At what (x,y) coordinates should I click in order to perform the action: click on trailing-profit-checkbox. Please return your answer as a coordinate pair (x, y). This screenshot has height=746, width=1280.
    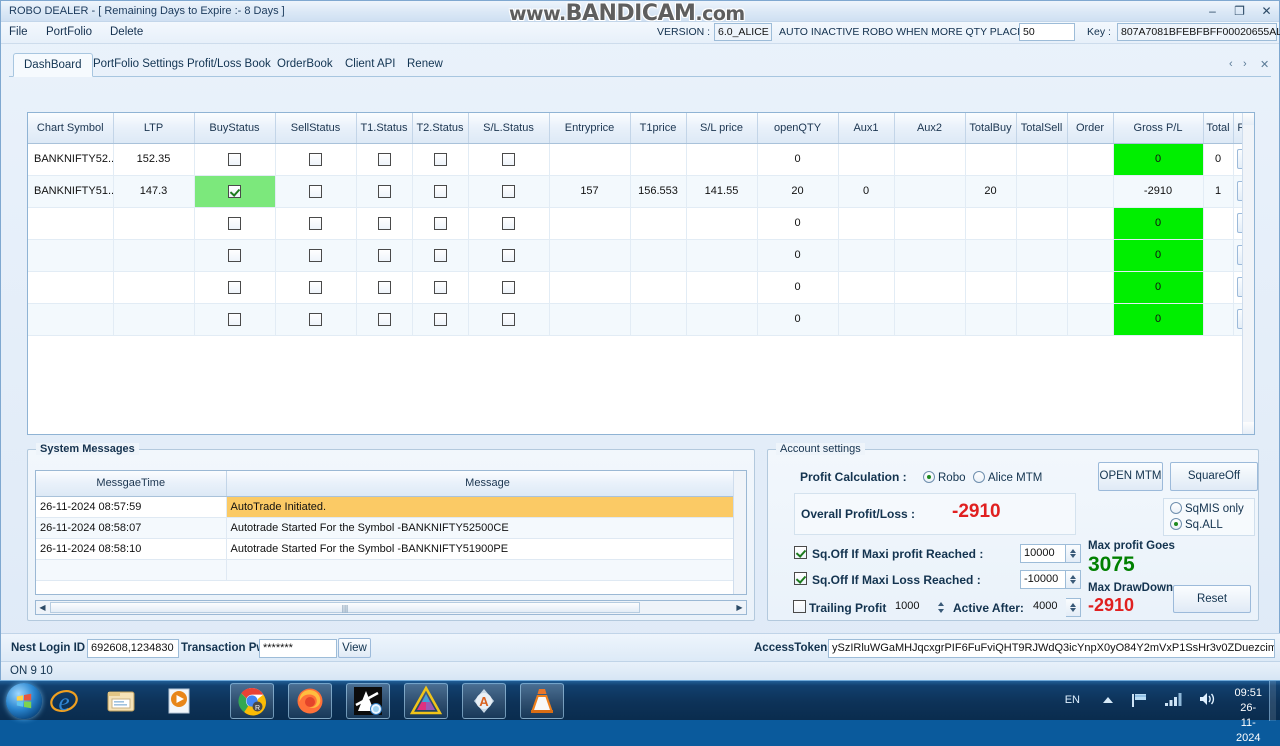
    Looking at the image, I should click on (799, 606).